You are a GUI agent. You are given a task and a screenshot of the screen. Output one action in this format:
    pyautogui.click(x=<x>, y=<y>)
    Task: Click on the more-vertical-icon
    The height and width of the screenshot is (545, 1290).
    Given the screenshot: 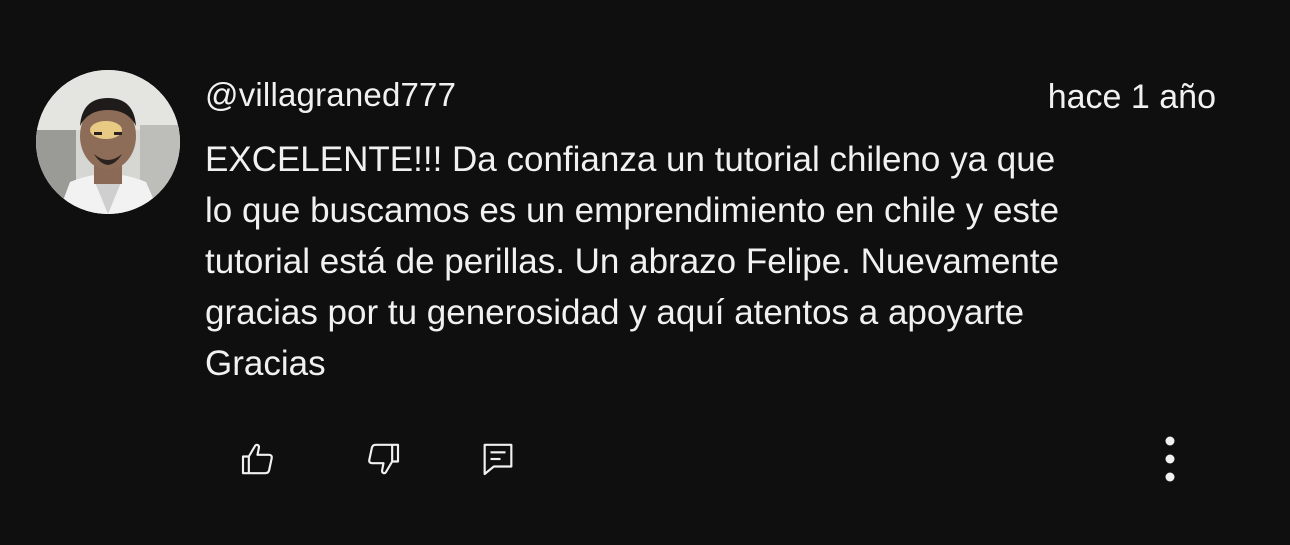 What is the action you would take?
    pyautogui.click(x=1170, y=459)
    